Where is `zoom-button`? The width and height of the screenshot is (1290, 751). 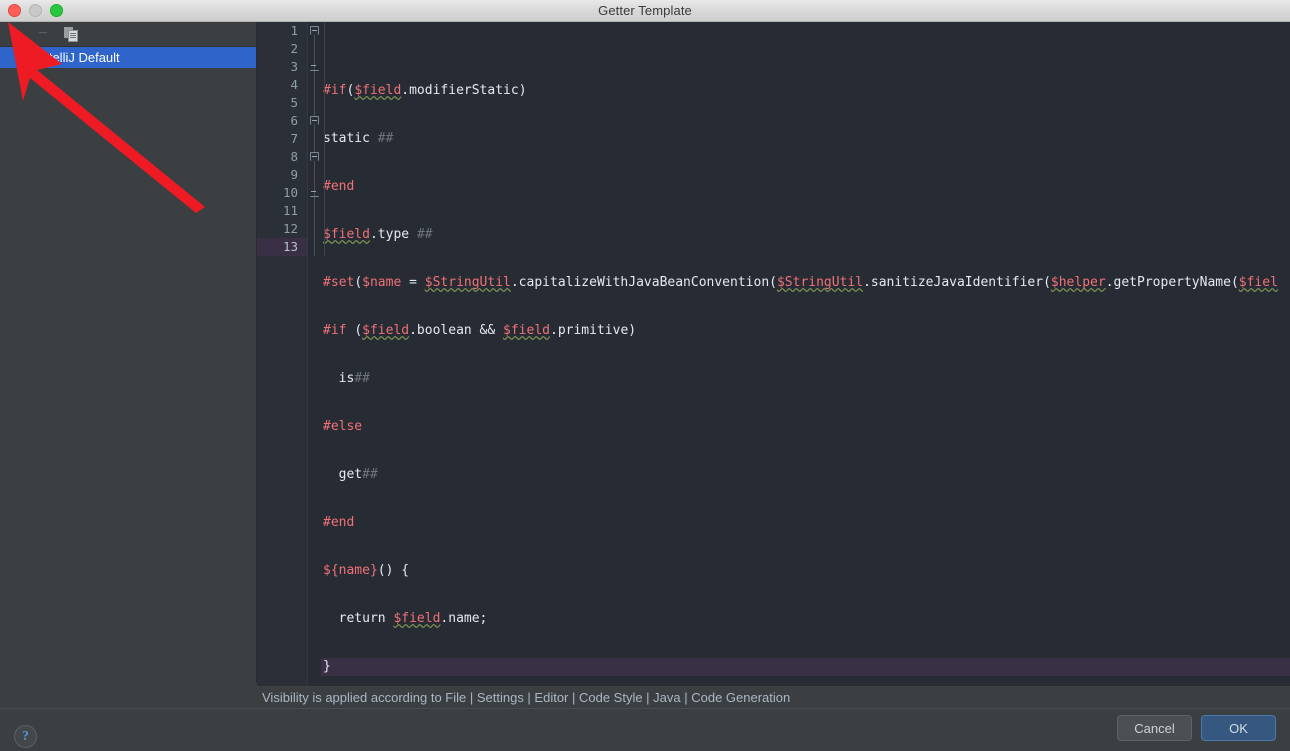
zoom-button is located at coordinates (56, 10).